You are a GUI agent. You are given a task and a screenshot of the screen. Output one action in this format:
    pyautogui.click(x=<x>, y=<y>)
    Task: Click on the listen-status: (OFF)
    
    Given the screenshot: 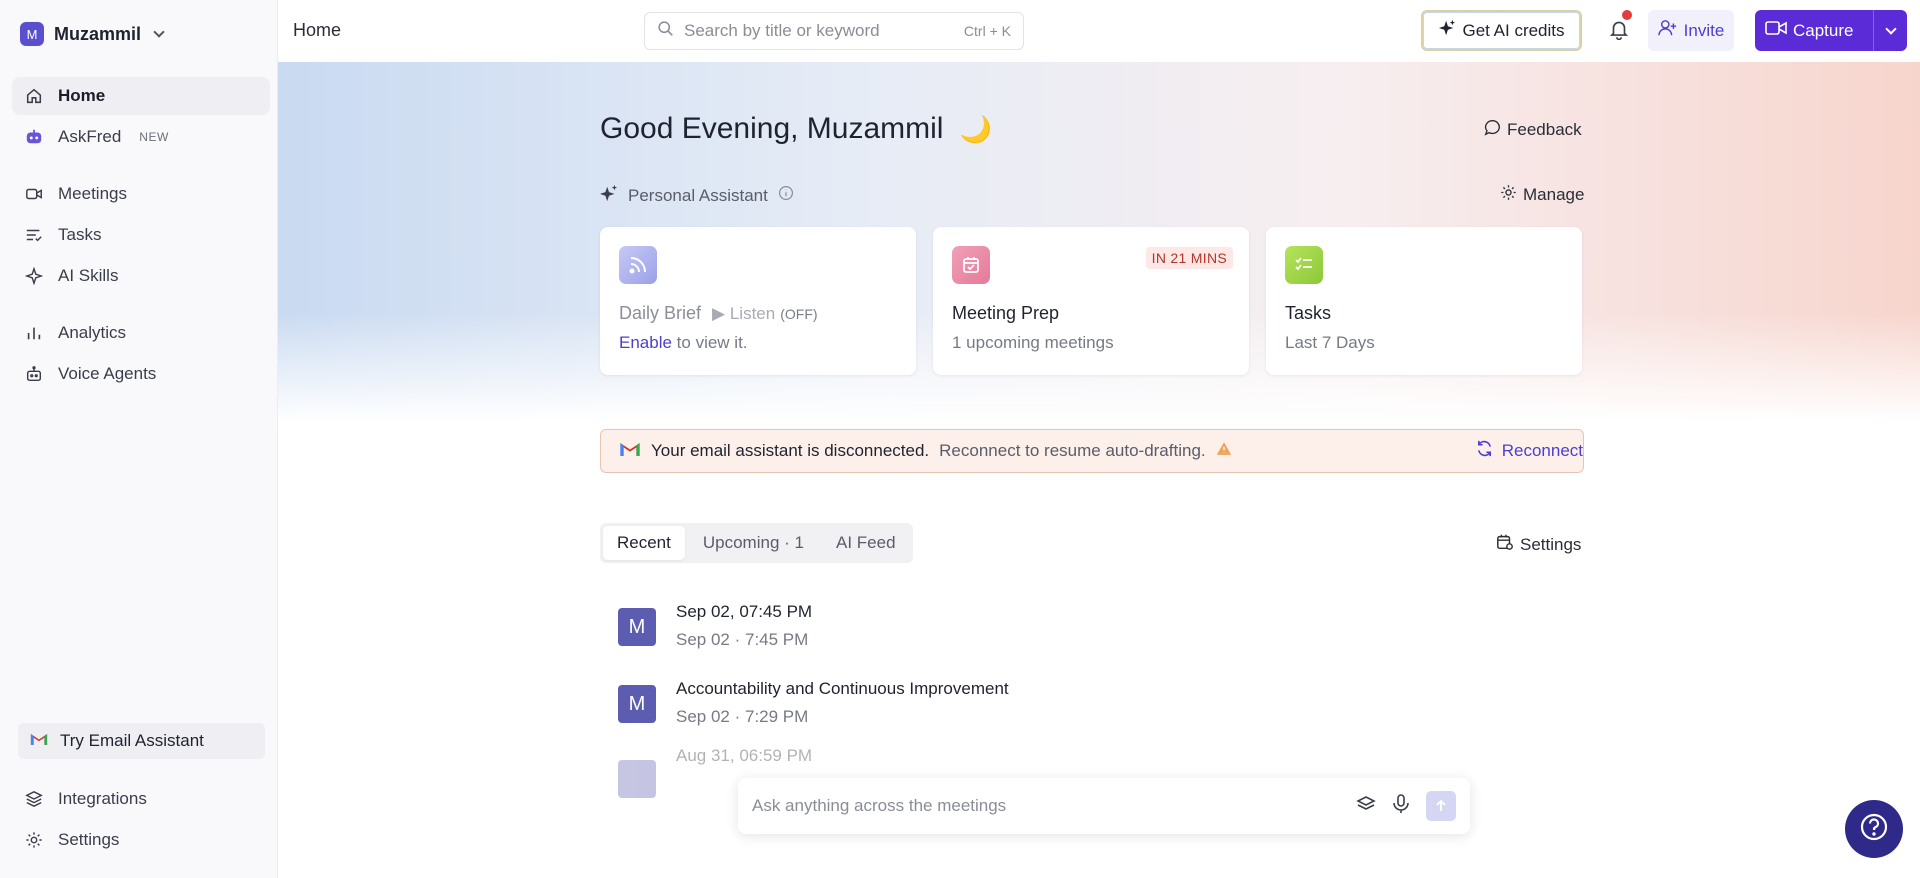 What is the action you would take?
    pyautogui.click(x=799, y=314)
    